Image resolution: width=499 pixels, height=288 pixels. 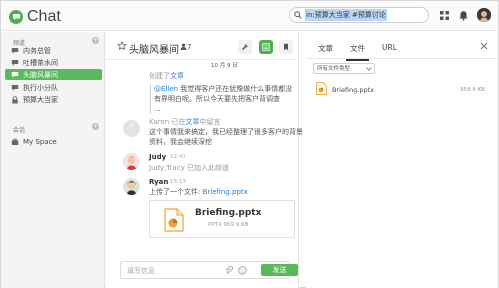 What do you see at coordinates (150, 99) in the screenshot?
I see `quote-bar` at bounding box center [150, 99].